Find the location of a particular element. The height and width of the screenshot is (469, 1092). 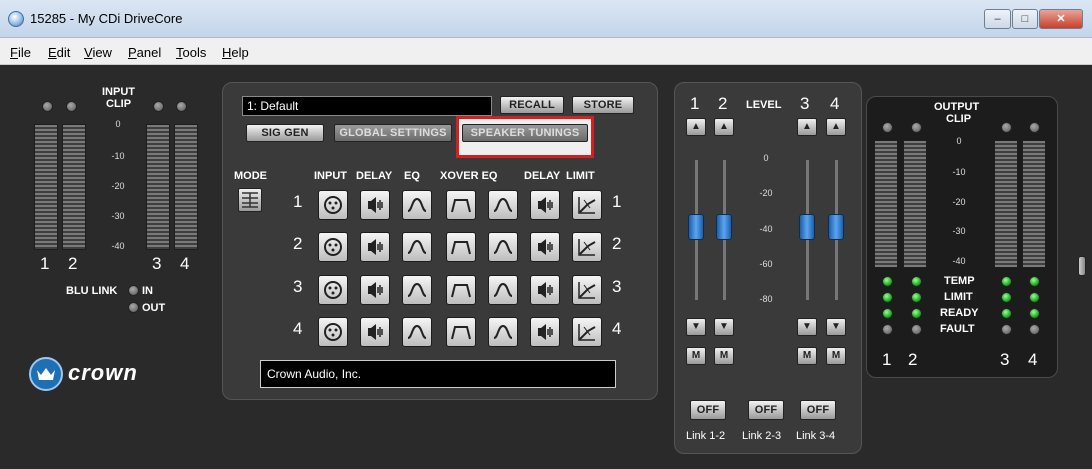

preset-name-field: 1: Default is located at coordinates (367, 106).